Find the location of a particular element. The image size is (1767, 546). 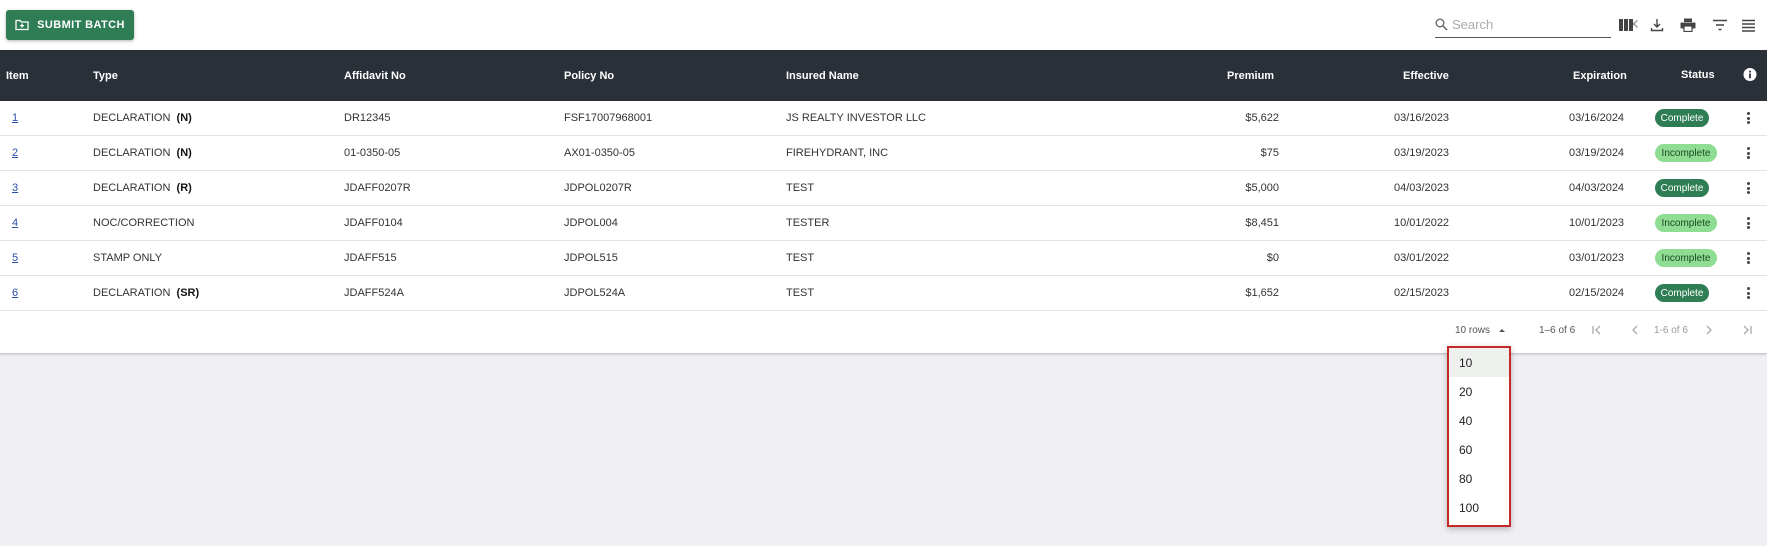

type-code: (SR) is located at coordinates (188, 293).